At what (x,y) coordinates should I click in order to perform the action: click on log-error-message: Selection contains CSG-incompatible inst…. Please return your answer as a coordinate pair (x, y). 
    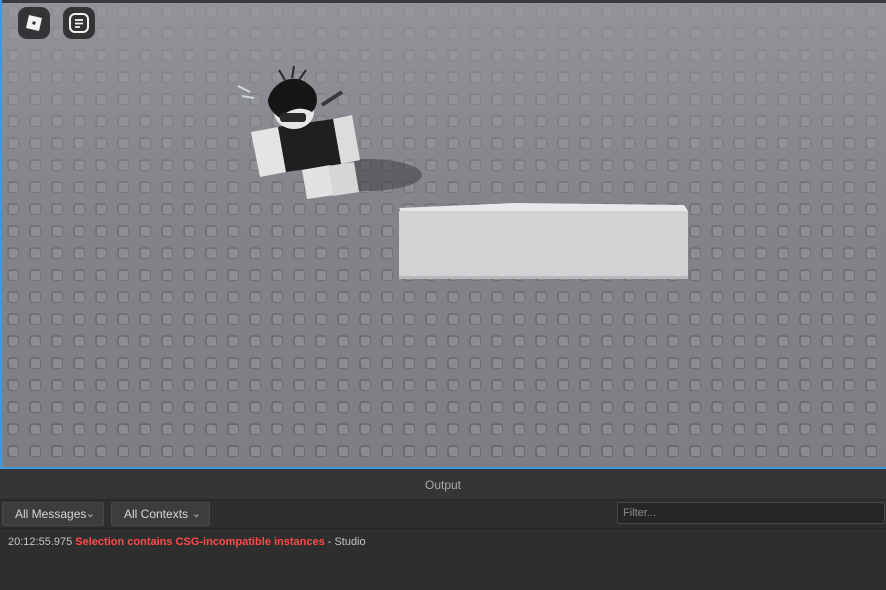
    Looking at the image, I should click on (200, 542).